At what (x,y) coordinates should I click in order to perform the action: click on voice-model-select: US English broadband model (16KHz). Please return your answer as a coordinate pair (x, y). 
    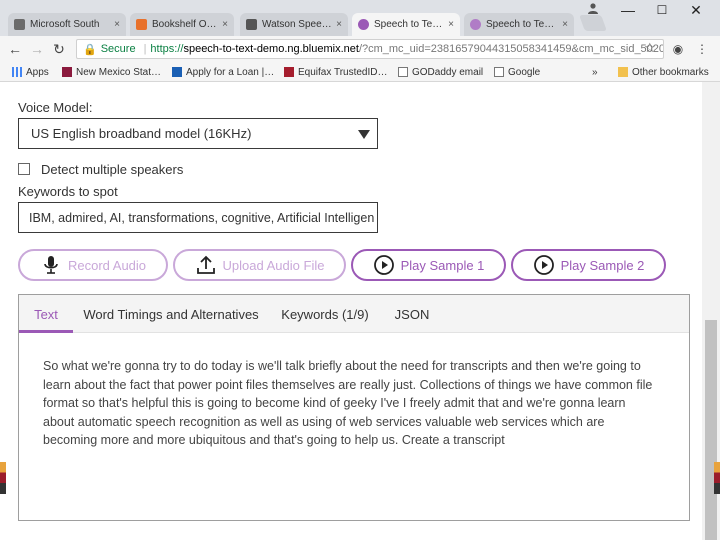
    Looking at the image, I should click on (198, 133).